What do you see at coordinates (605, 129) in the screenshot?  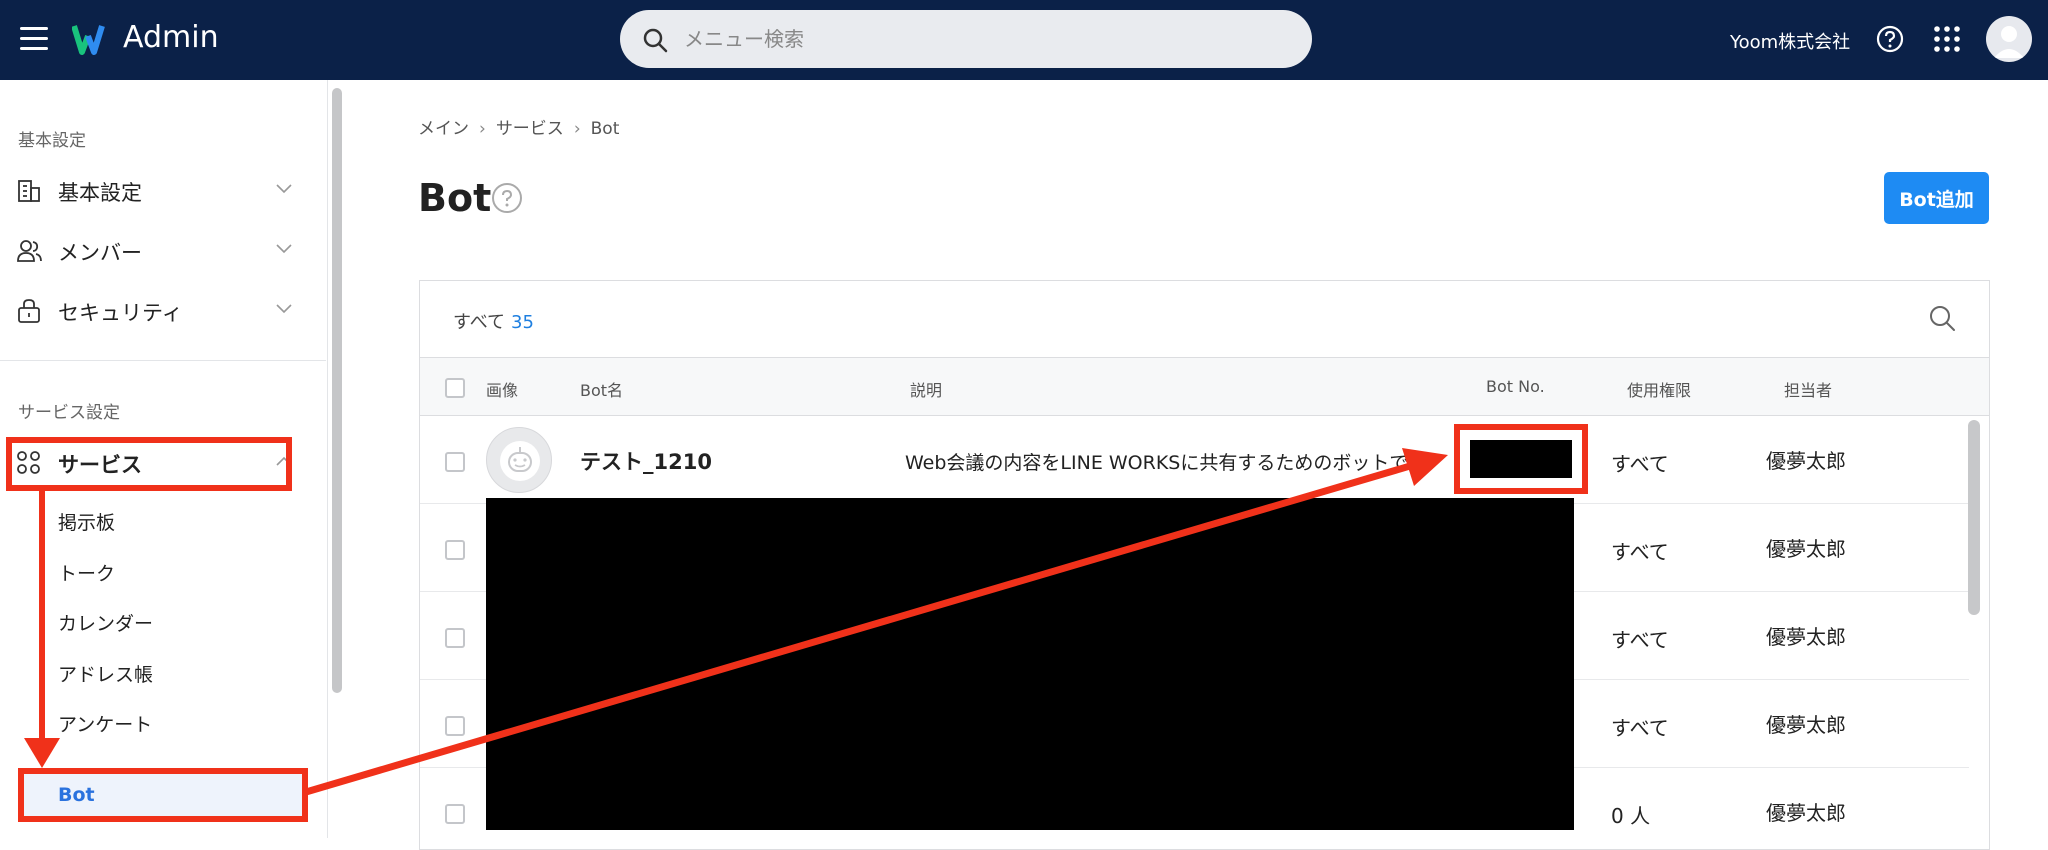 I see `breadcrumb-current: Bot` at bounding box center [605, 129].